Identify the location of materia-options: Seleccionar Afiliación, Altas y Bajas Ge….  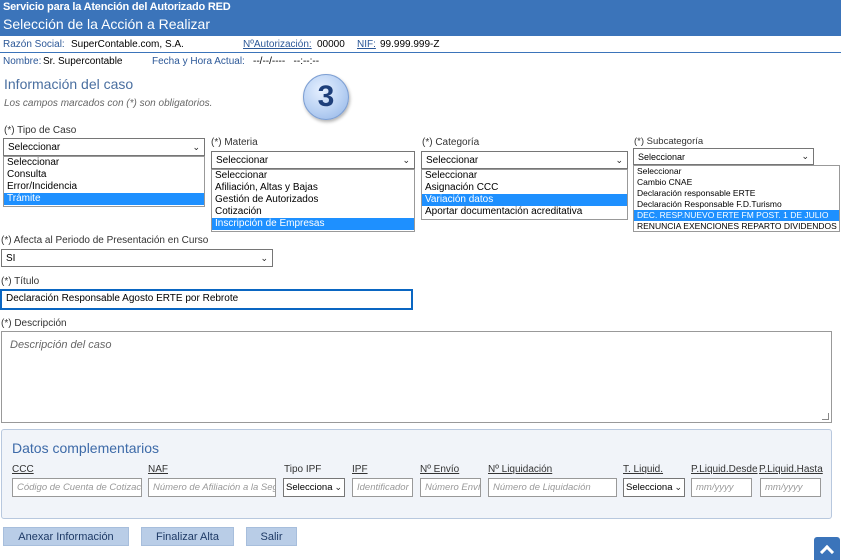
(313, 200).